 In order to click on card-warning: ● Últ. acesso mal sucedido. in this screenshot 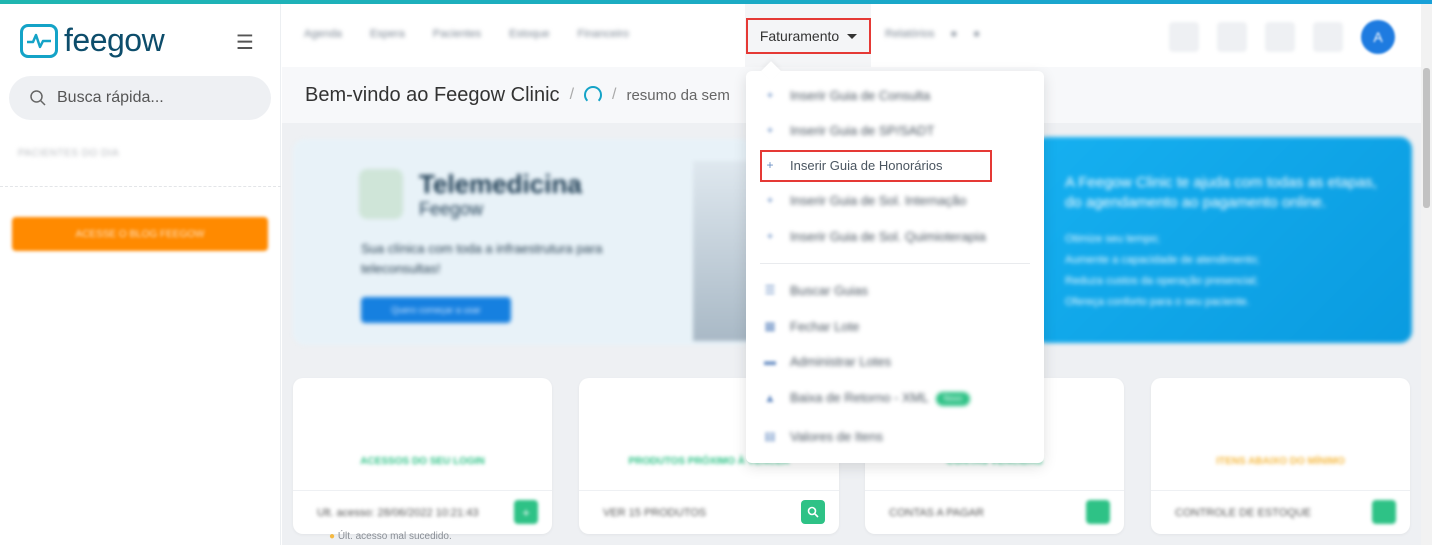, I will do `click(390, 536)`.